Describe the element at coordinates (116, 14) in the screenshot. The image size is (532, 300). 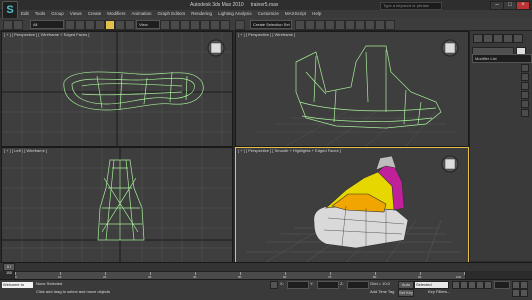
I see `menu-modifiers: Modifiers` at that location.